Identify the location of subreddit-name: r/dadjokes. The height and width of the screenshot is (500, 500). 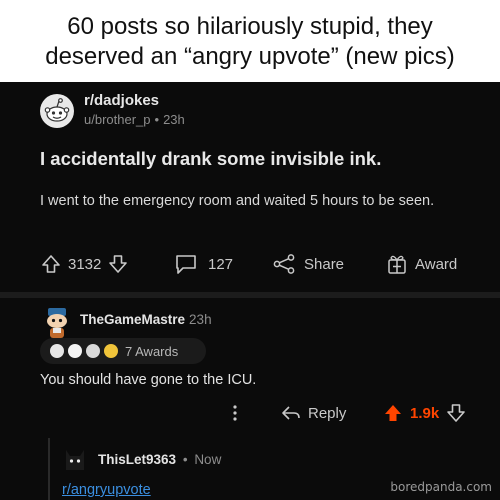
(121, 100).